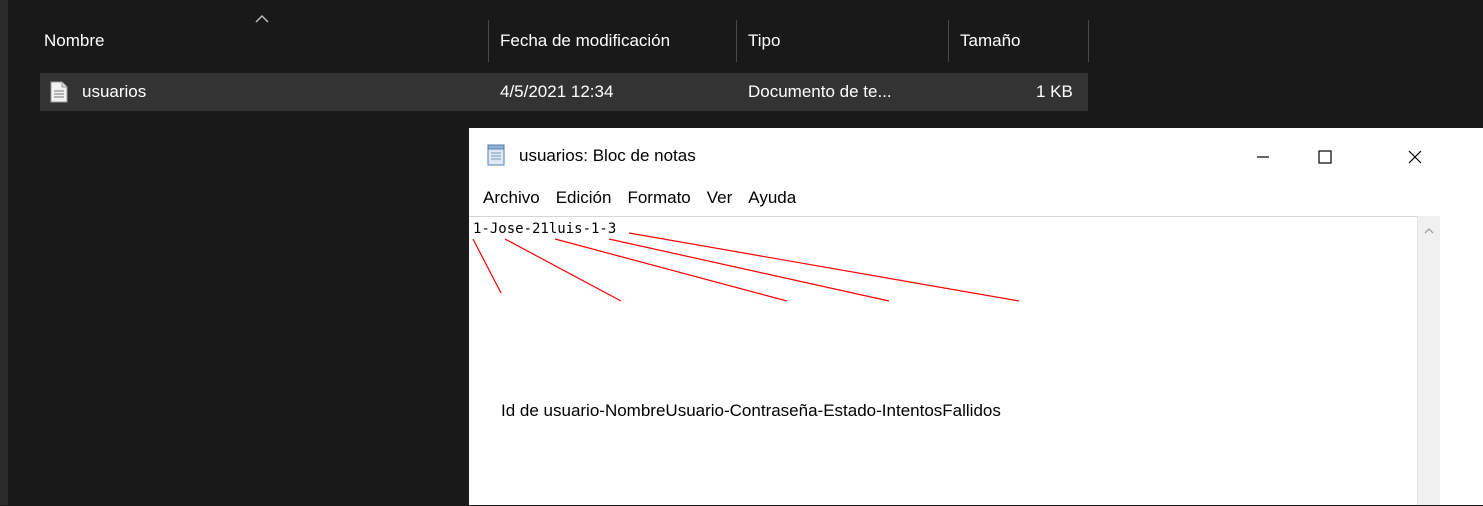 Image resolution: width=1483 pixels, height=506 pixels. What do you see at coordinates (4, 252) in the screenshot?
I see `navigation-pane-edge` at bounding box center [4, 252].